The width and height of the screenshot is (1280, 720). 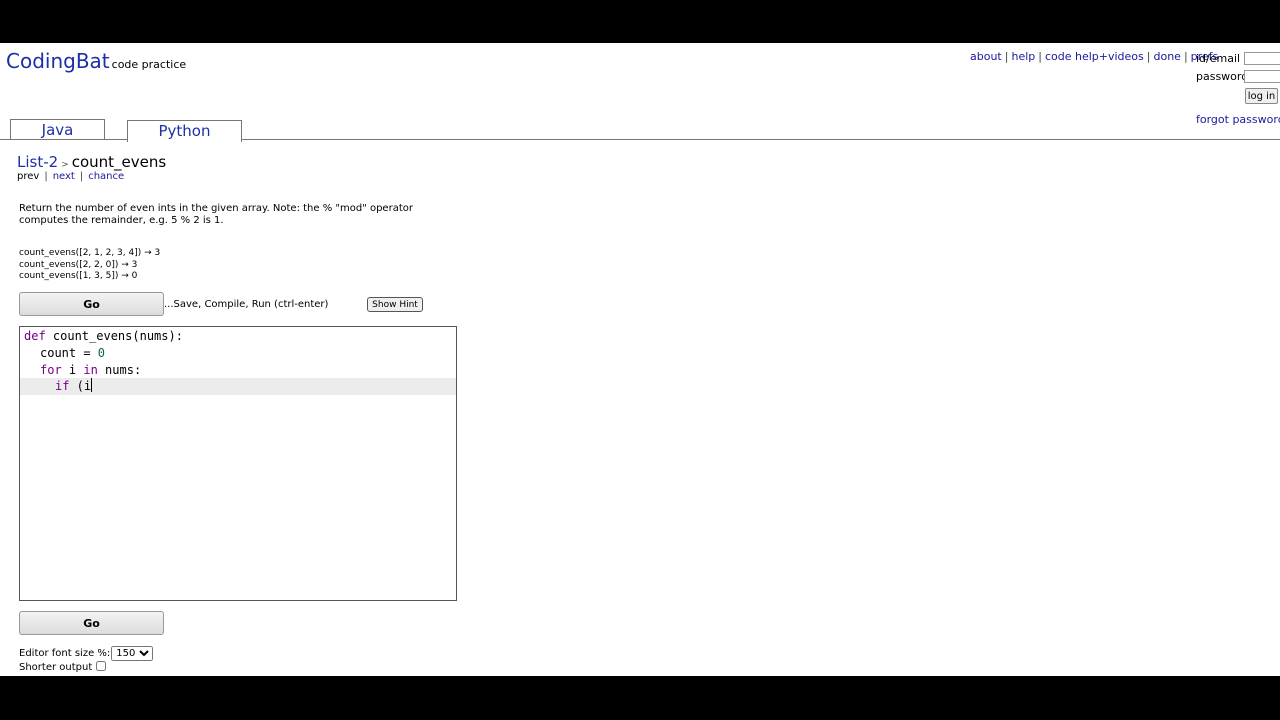 What do you see at coordinates (248, 370) in the screenshot?
I see `code-line: for i in nums:` at bounding box center [248, 370].